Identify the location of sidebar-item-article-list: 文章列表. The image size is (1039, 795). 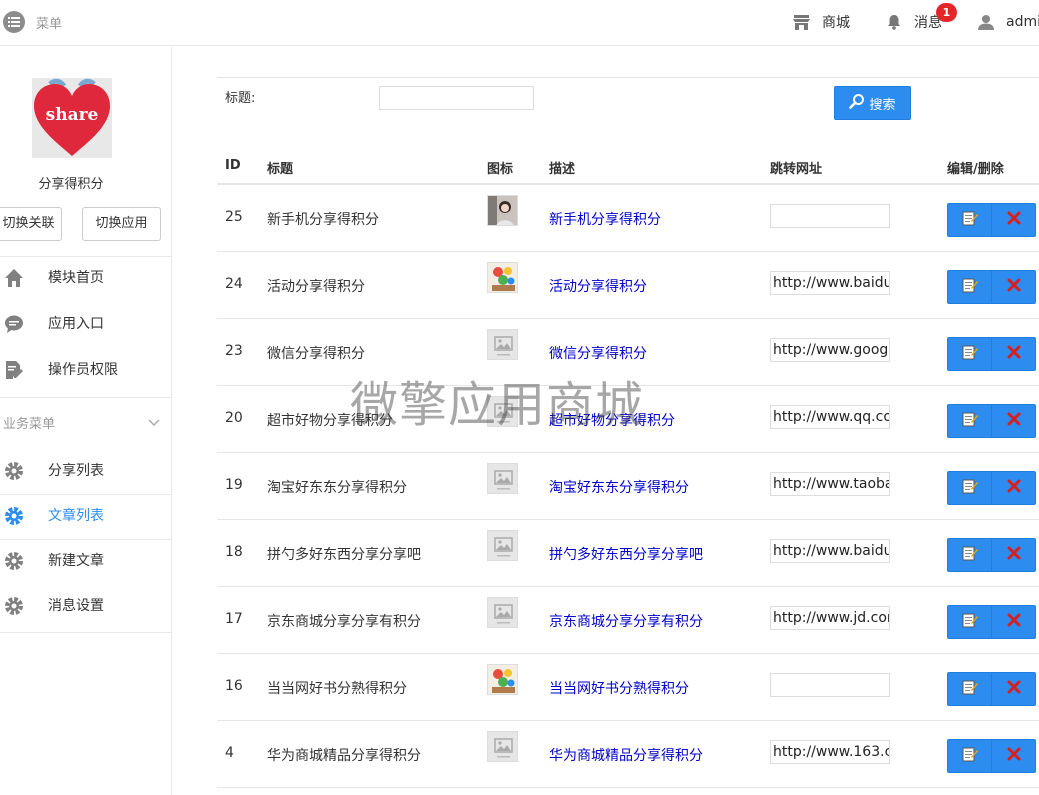
(86, 516).